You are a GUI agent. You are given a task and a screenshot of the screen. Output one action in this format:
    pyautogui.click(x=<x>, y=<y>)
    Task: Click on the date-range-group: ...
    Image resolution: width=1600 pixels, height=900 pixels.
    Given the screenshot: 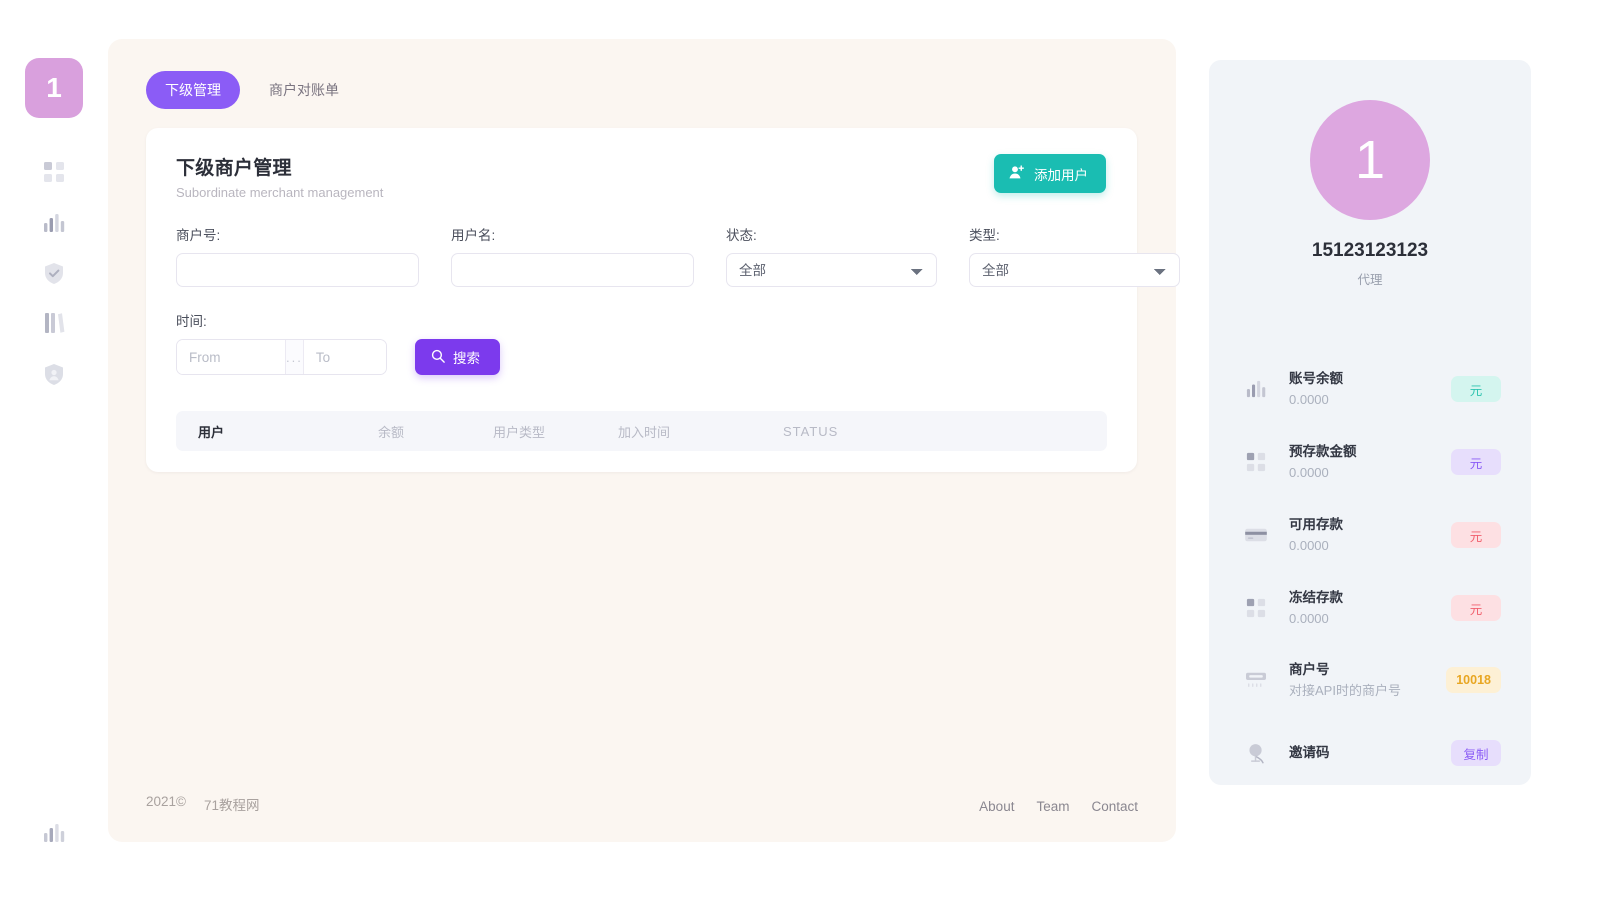 What is the action you would take?
    pyautogui.click(x=281, y=357)
    